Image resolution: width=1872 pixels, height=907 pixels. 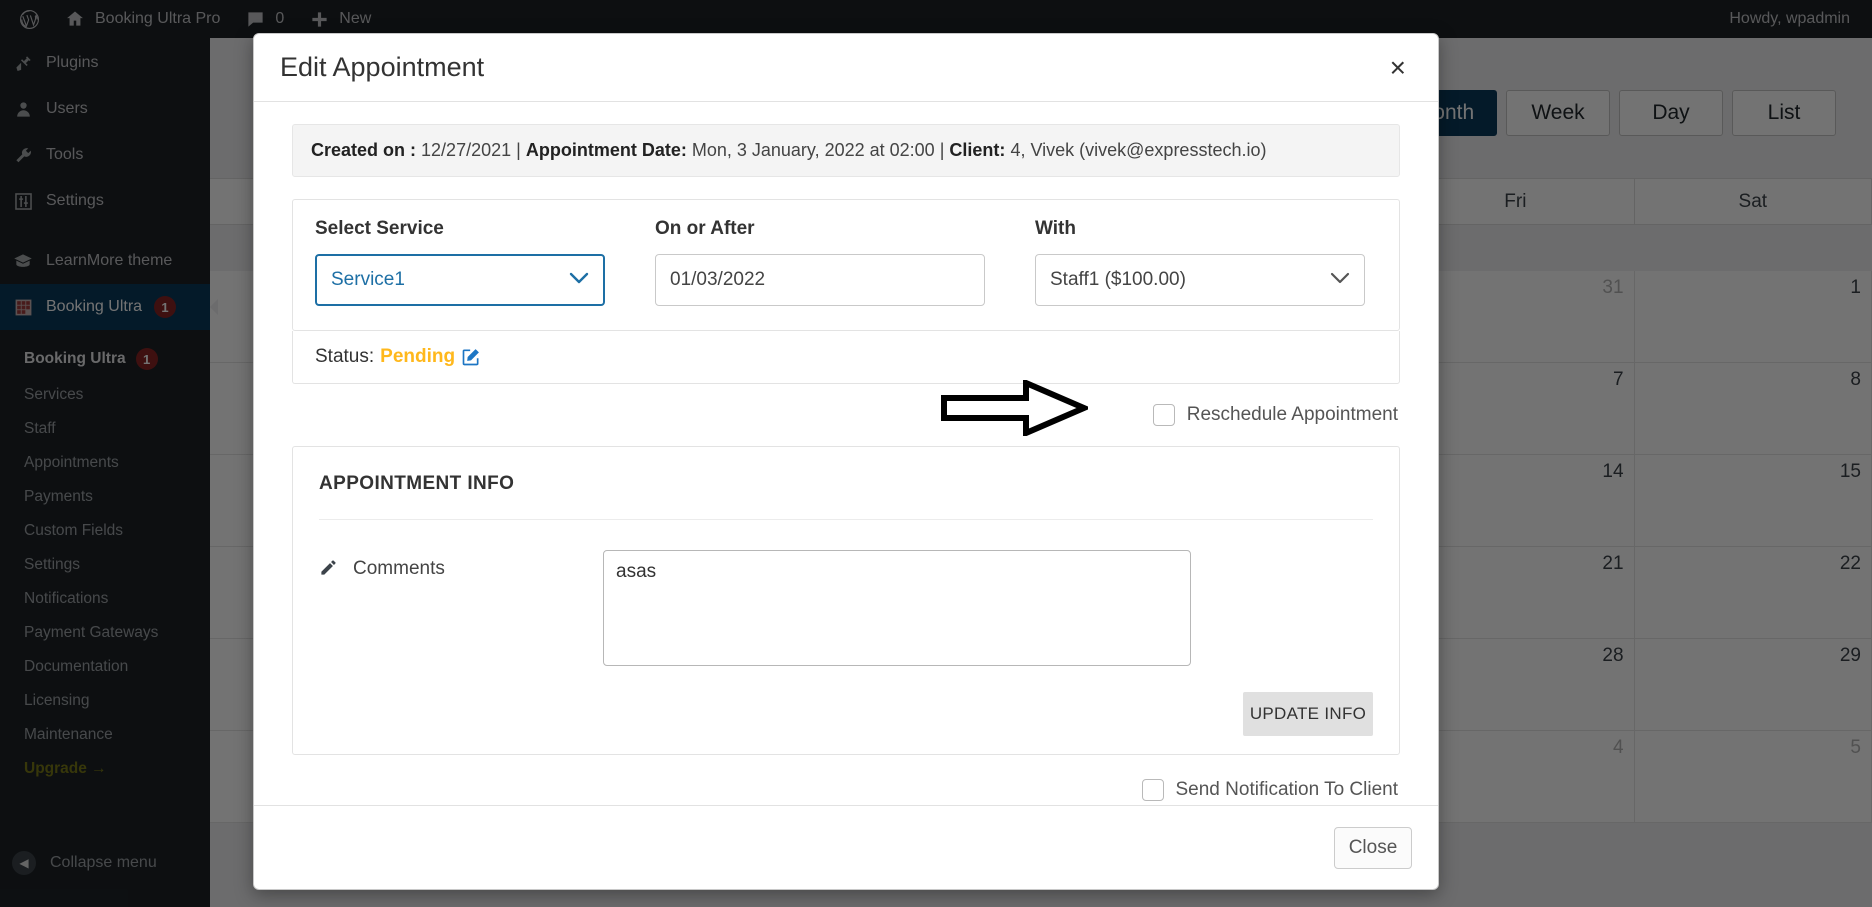 What do you see at coordinates (977, 150) in the screenshot?
I see `client-label: Client:` at bounding box center [977, 150].